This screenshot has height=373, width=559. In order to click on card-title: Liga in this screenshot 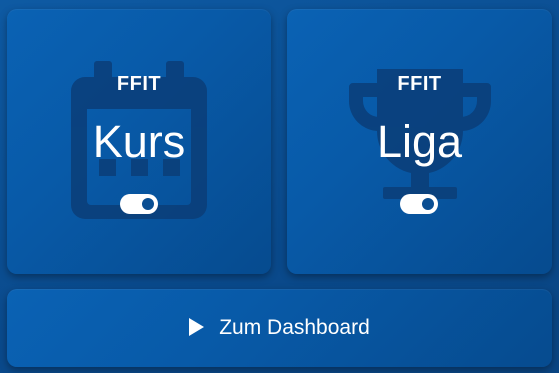, I will do `click(419, 141)`.